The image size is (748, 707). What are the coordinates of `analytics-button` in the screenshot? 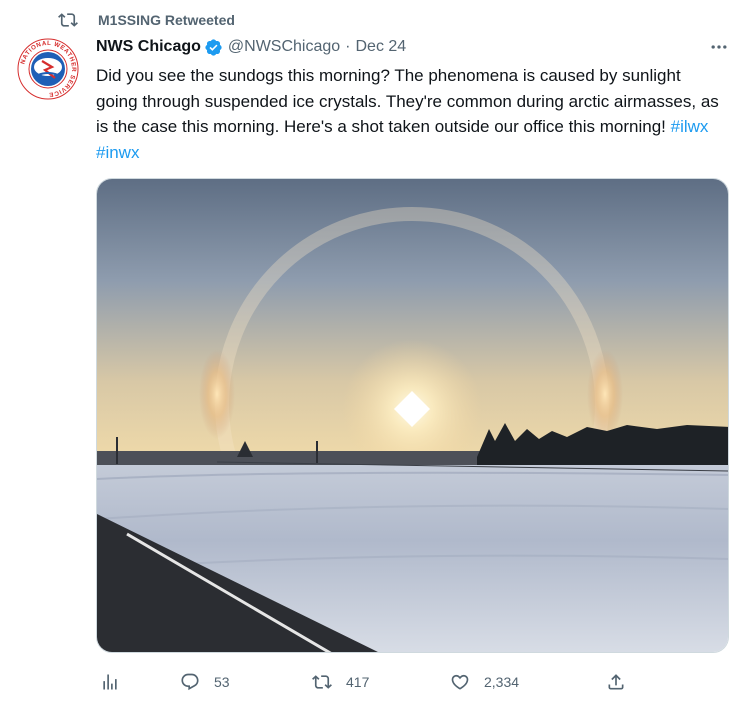 It's located at (110, 682).